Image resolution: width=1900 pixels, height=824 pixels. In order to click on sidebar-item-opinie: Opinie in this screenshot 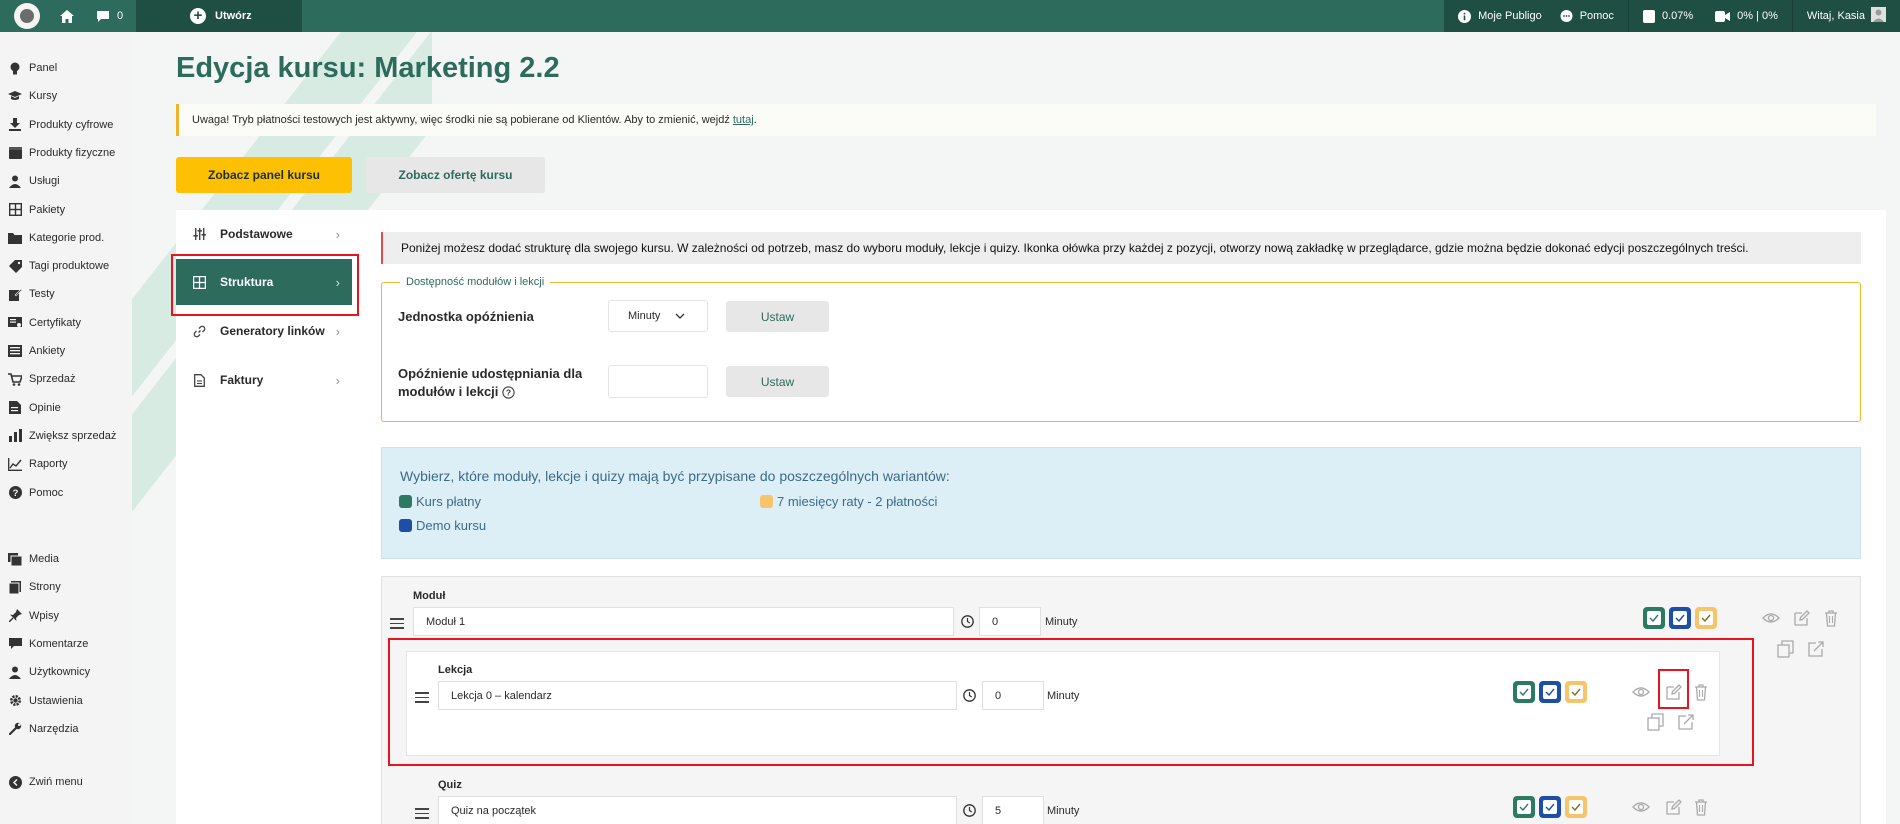, I will do `click(34, 408)`.